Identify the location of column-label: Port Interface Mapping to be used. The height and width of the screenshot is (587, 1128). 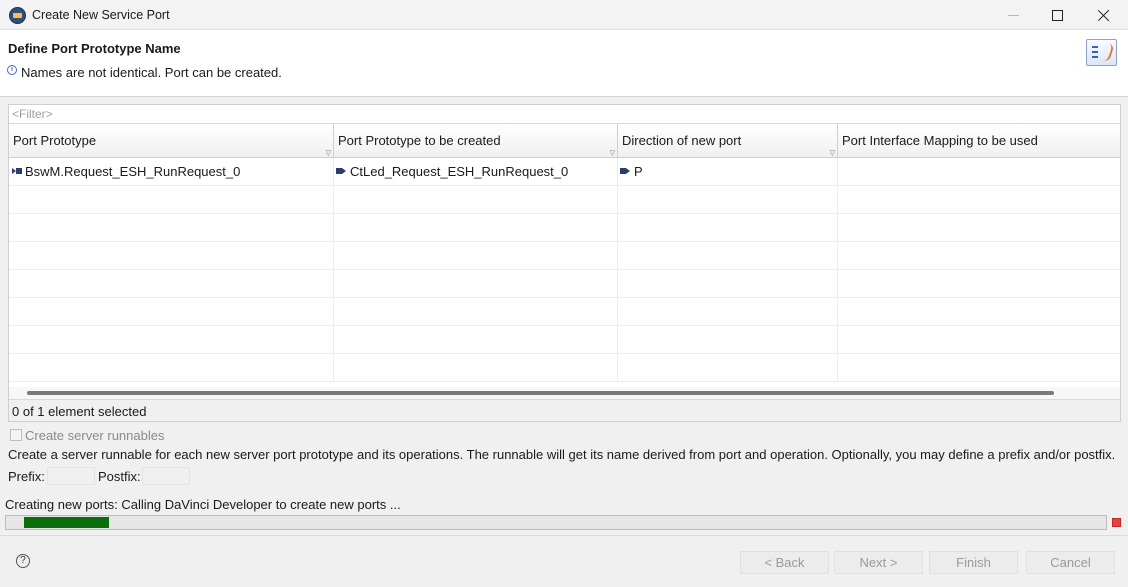
(940, 140).